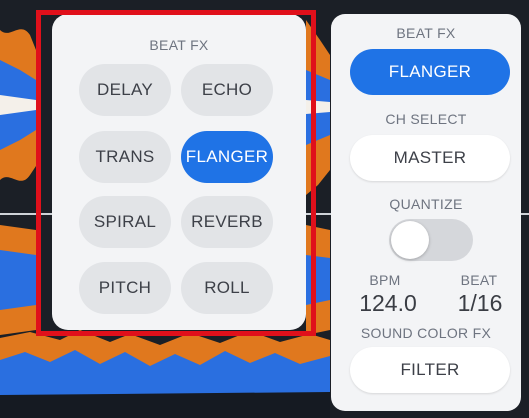  Describe the element at coordinates (480, 303) in the screenshot. I see `beat-value: 1/16` at that location.